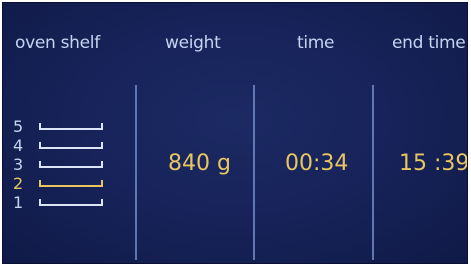 The image size is (471, 267). Describe the element at coordinates (199, 163) in the screenshot. I see `weight-value: 840 g` at that location.